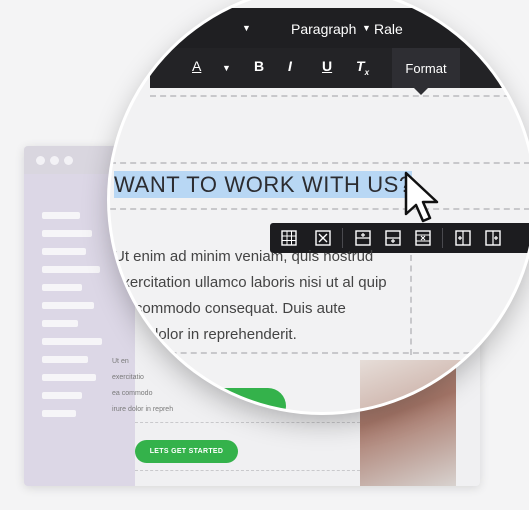  Describe the element at coordinates (144, 364) in the screenshot. I see `mini-text-line: Ut en` at that location.